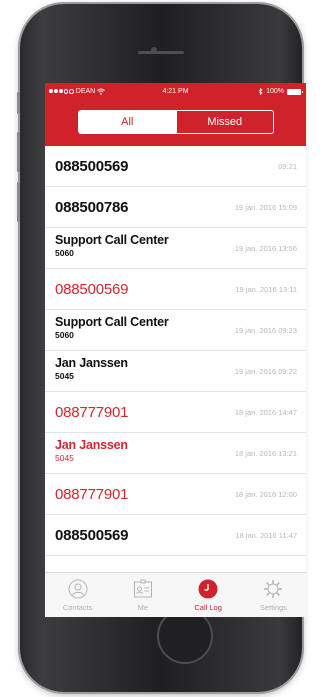 The height and width of the screenshot is (697, 324). I want to click on call-timestamp: 18 jan. 2016 14:47, so click(265, 412).